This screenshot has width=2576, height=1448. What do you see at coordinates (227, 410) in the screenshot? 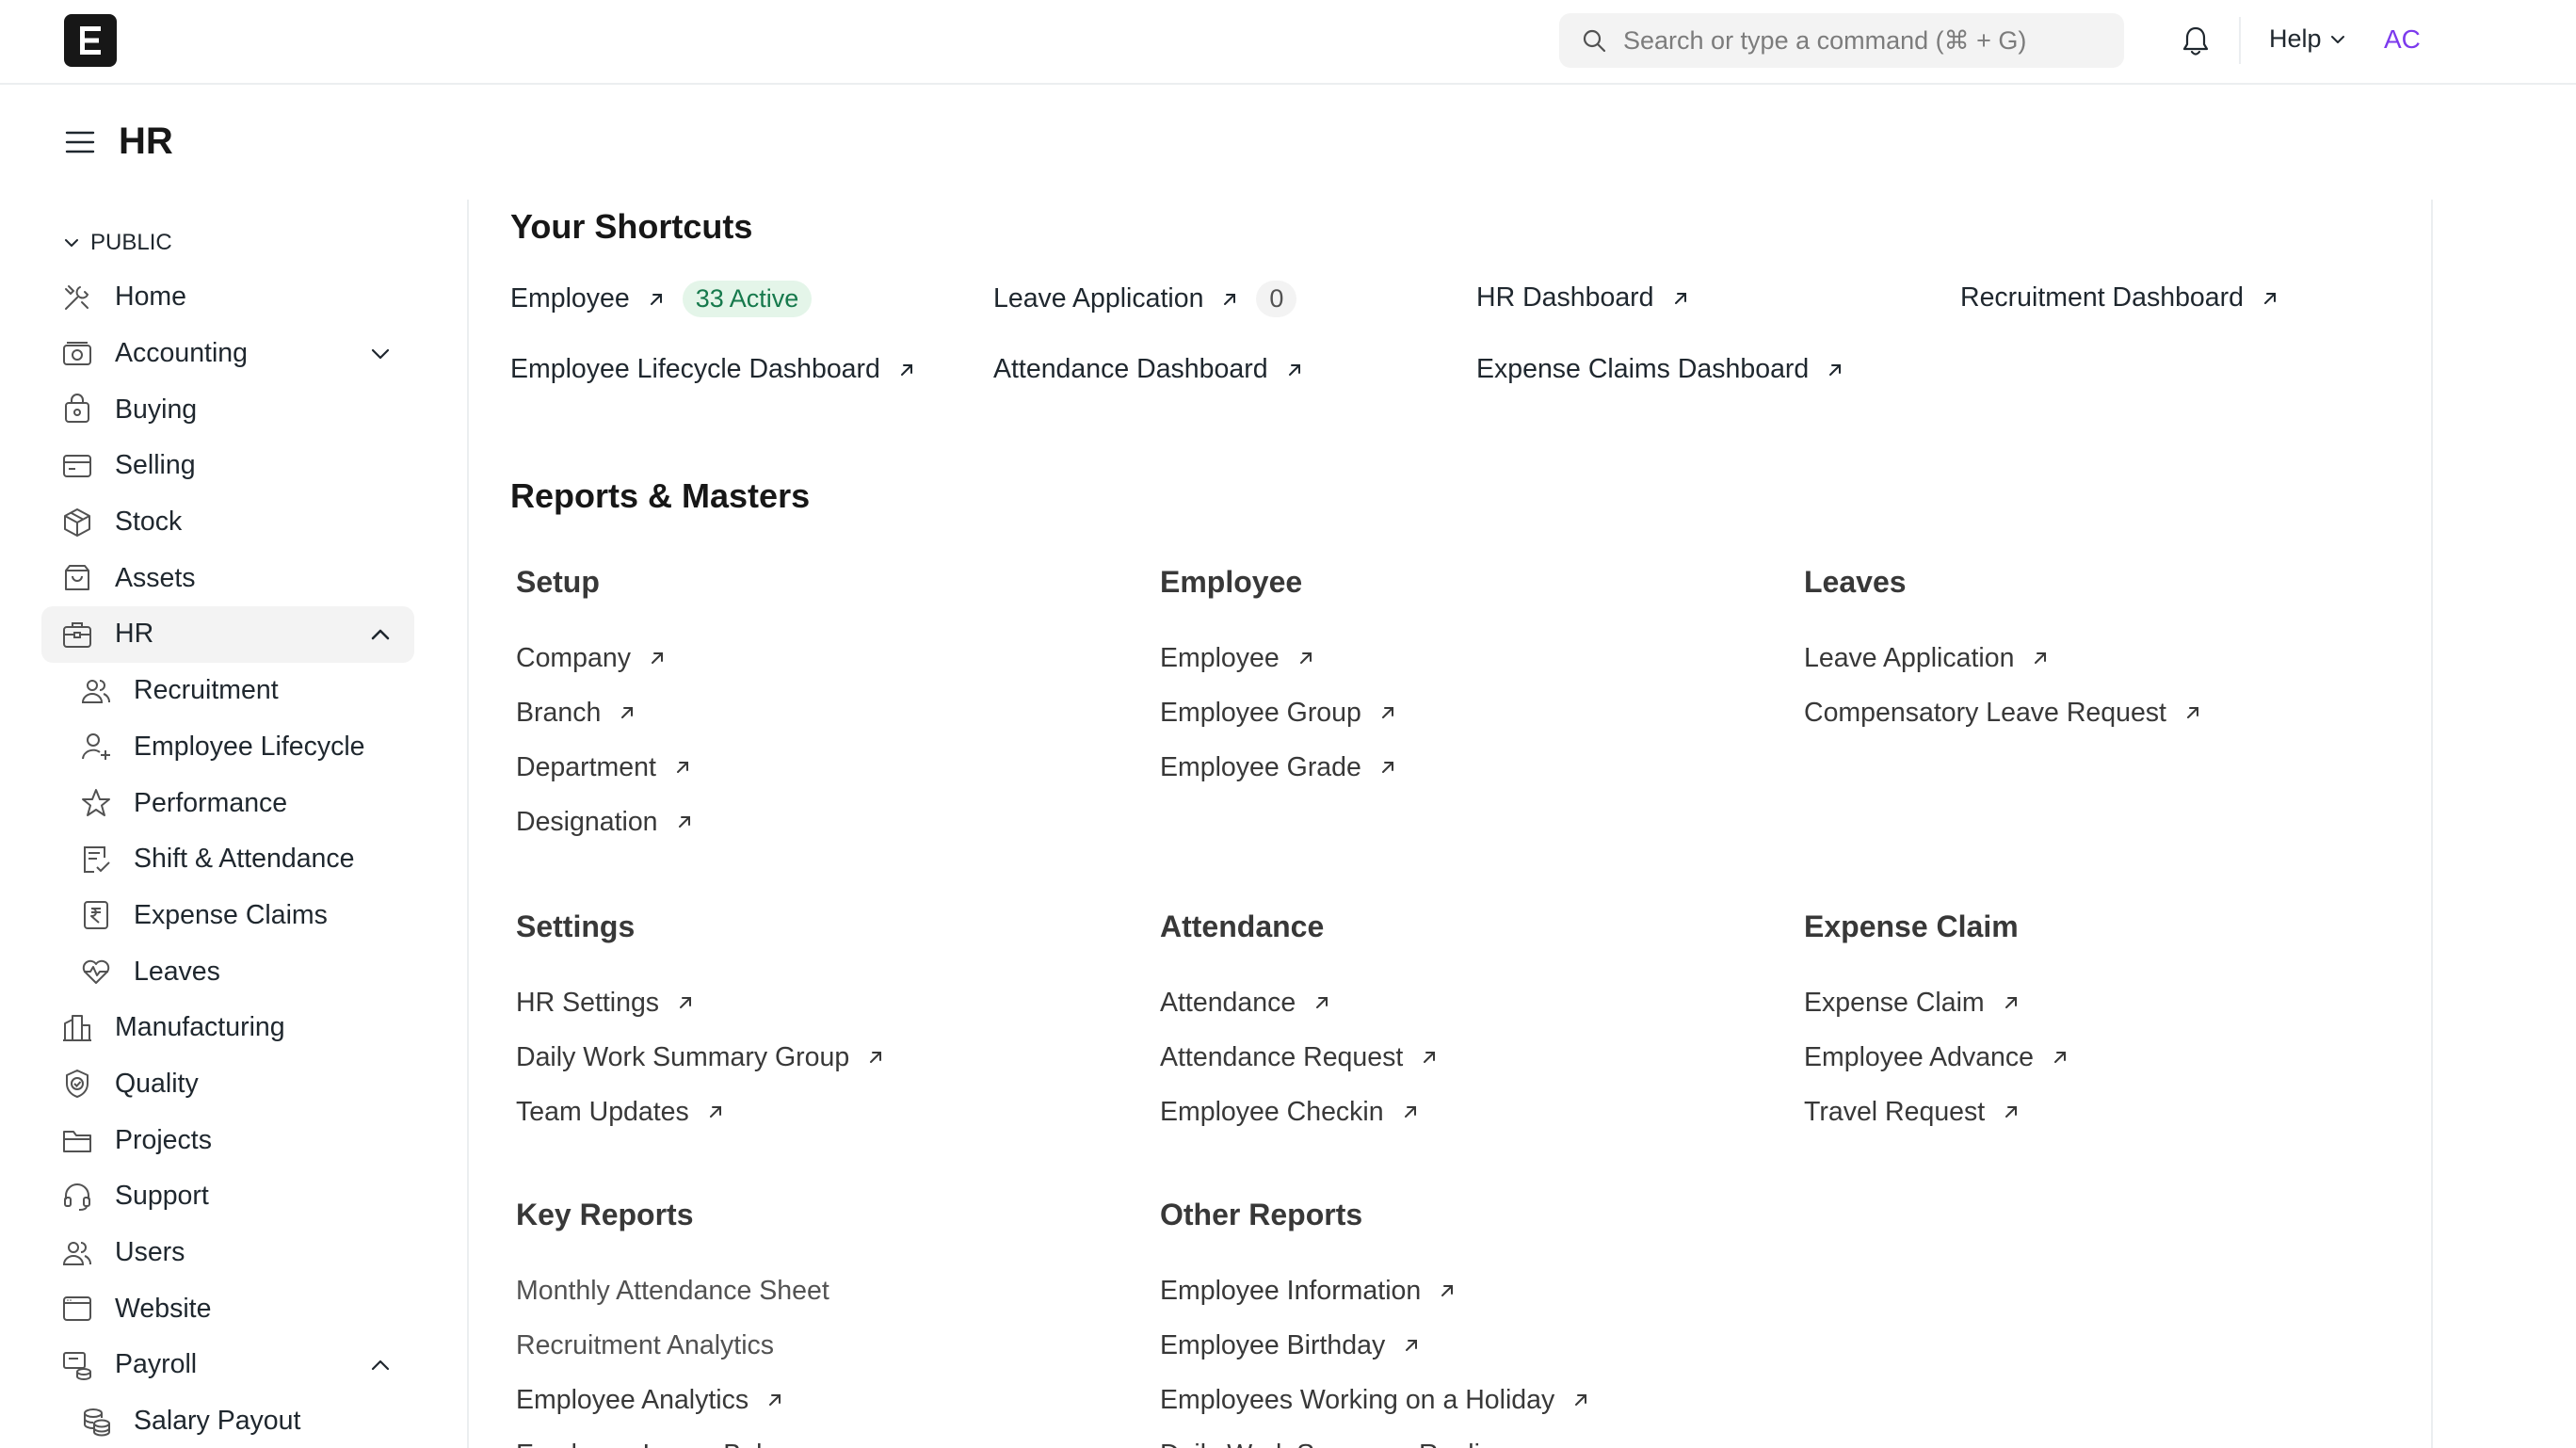
I see `sidebar-item-buying: Buying` at bounding box center [227, 410].